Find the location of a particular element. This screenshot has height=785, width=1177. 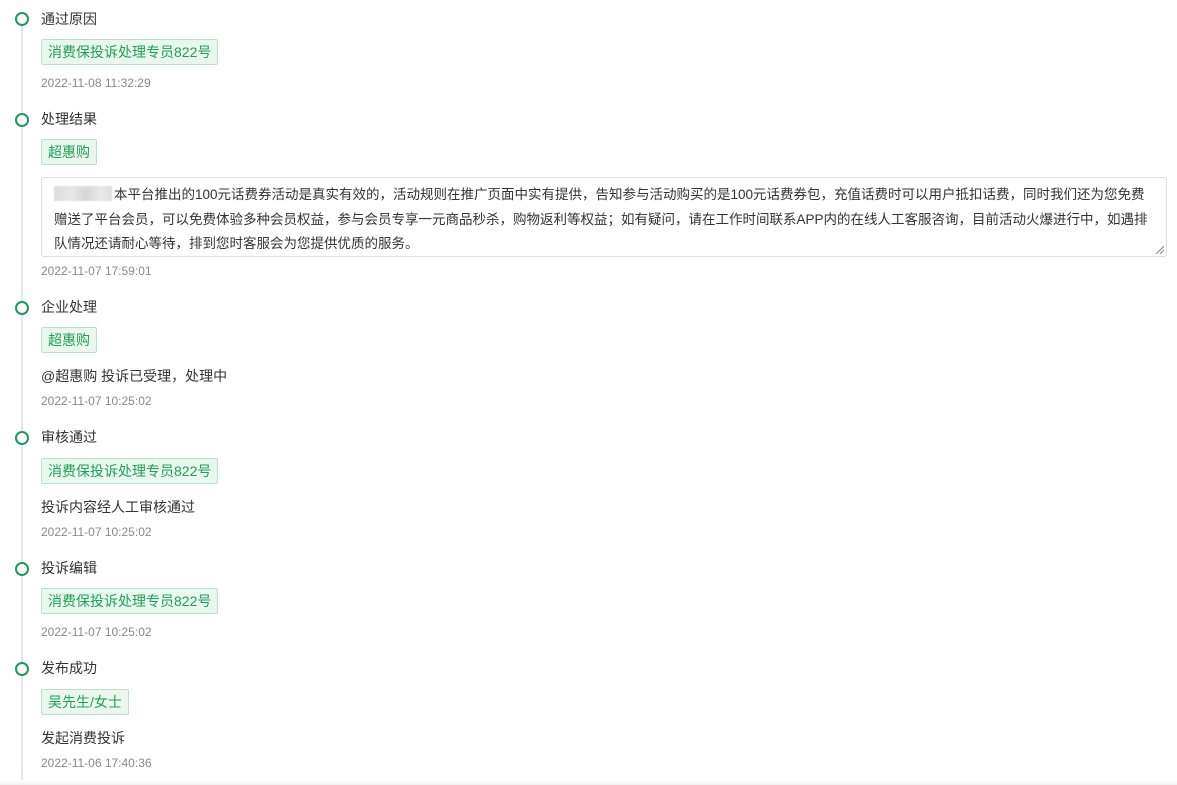

redacted-name is located at coordinates (83, 193).